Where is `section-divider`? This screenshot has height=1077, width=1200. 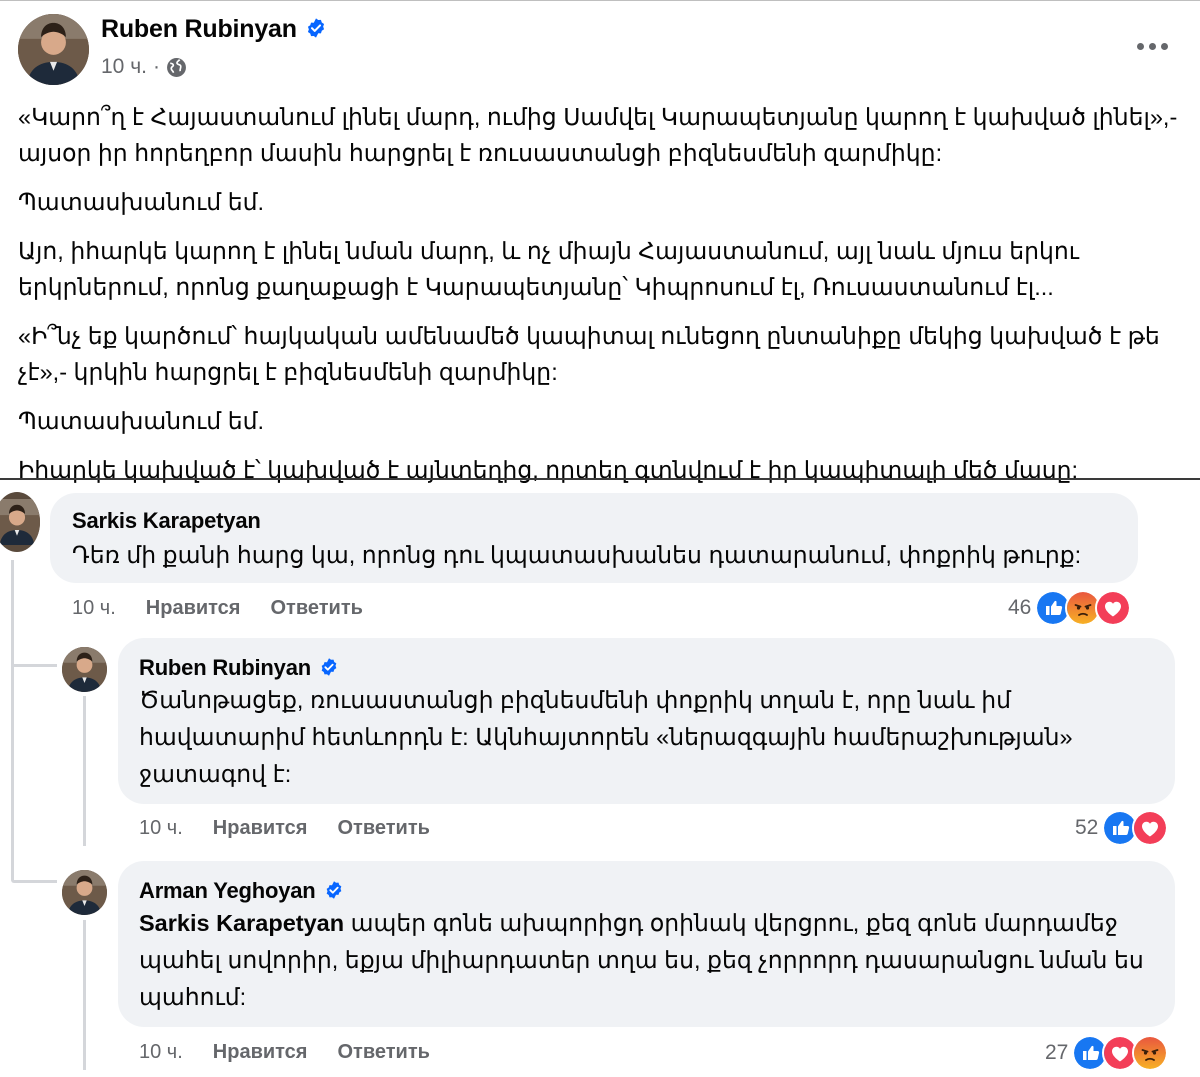 section-divider is located at coordinates (600, 479).